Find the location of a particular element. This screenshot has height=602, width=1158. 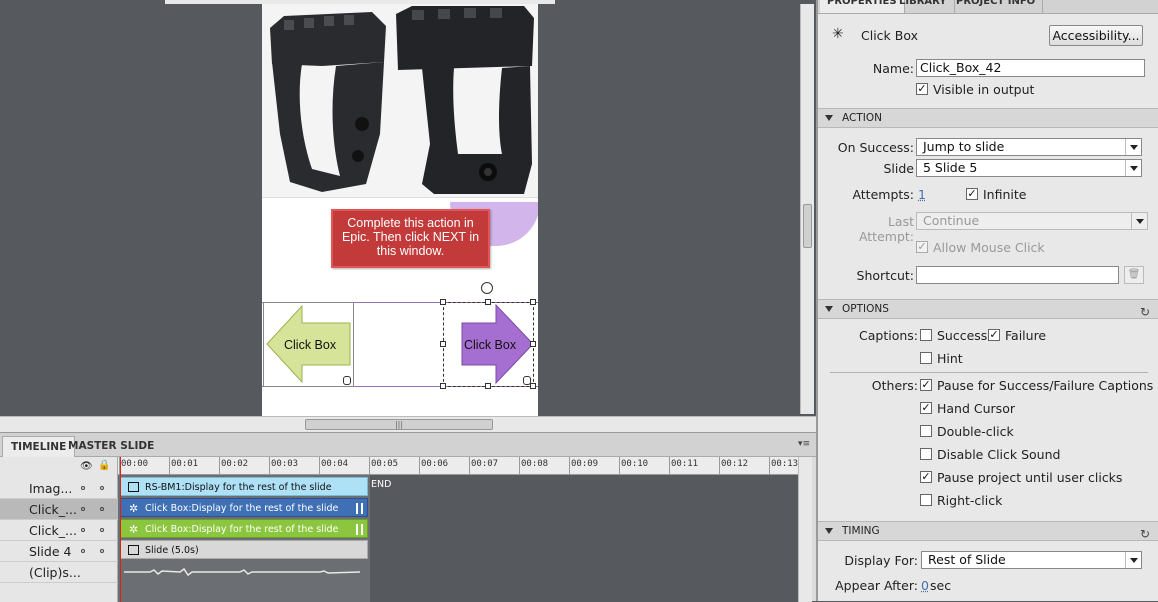

slide-select: 5 Slide 5 is located at coordinates (1029, 168).